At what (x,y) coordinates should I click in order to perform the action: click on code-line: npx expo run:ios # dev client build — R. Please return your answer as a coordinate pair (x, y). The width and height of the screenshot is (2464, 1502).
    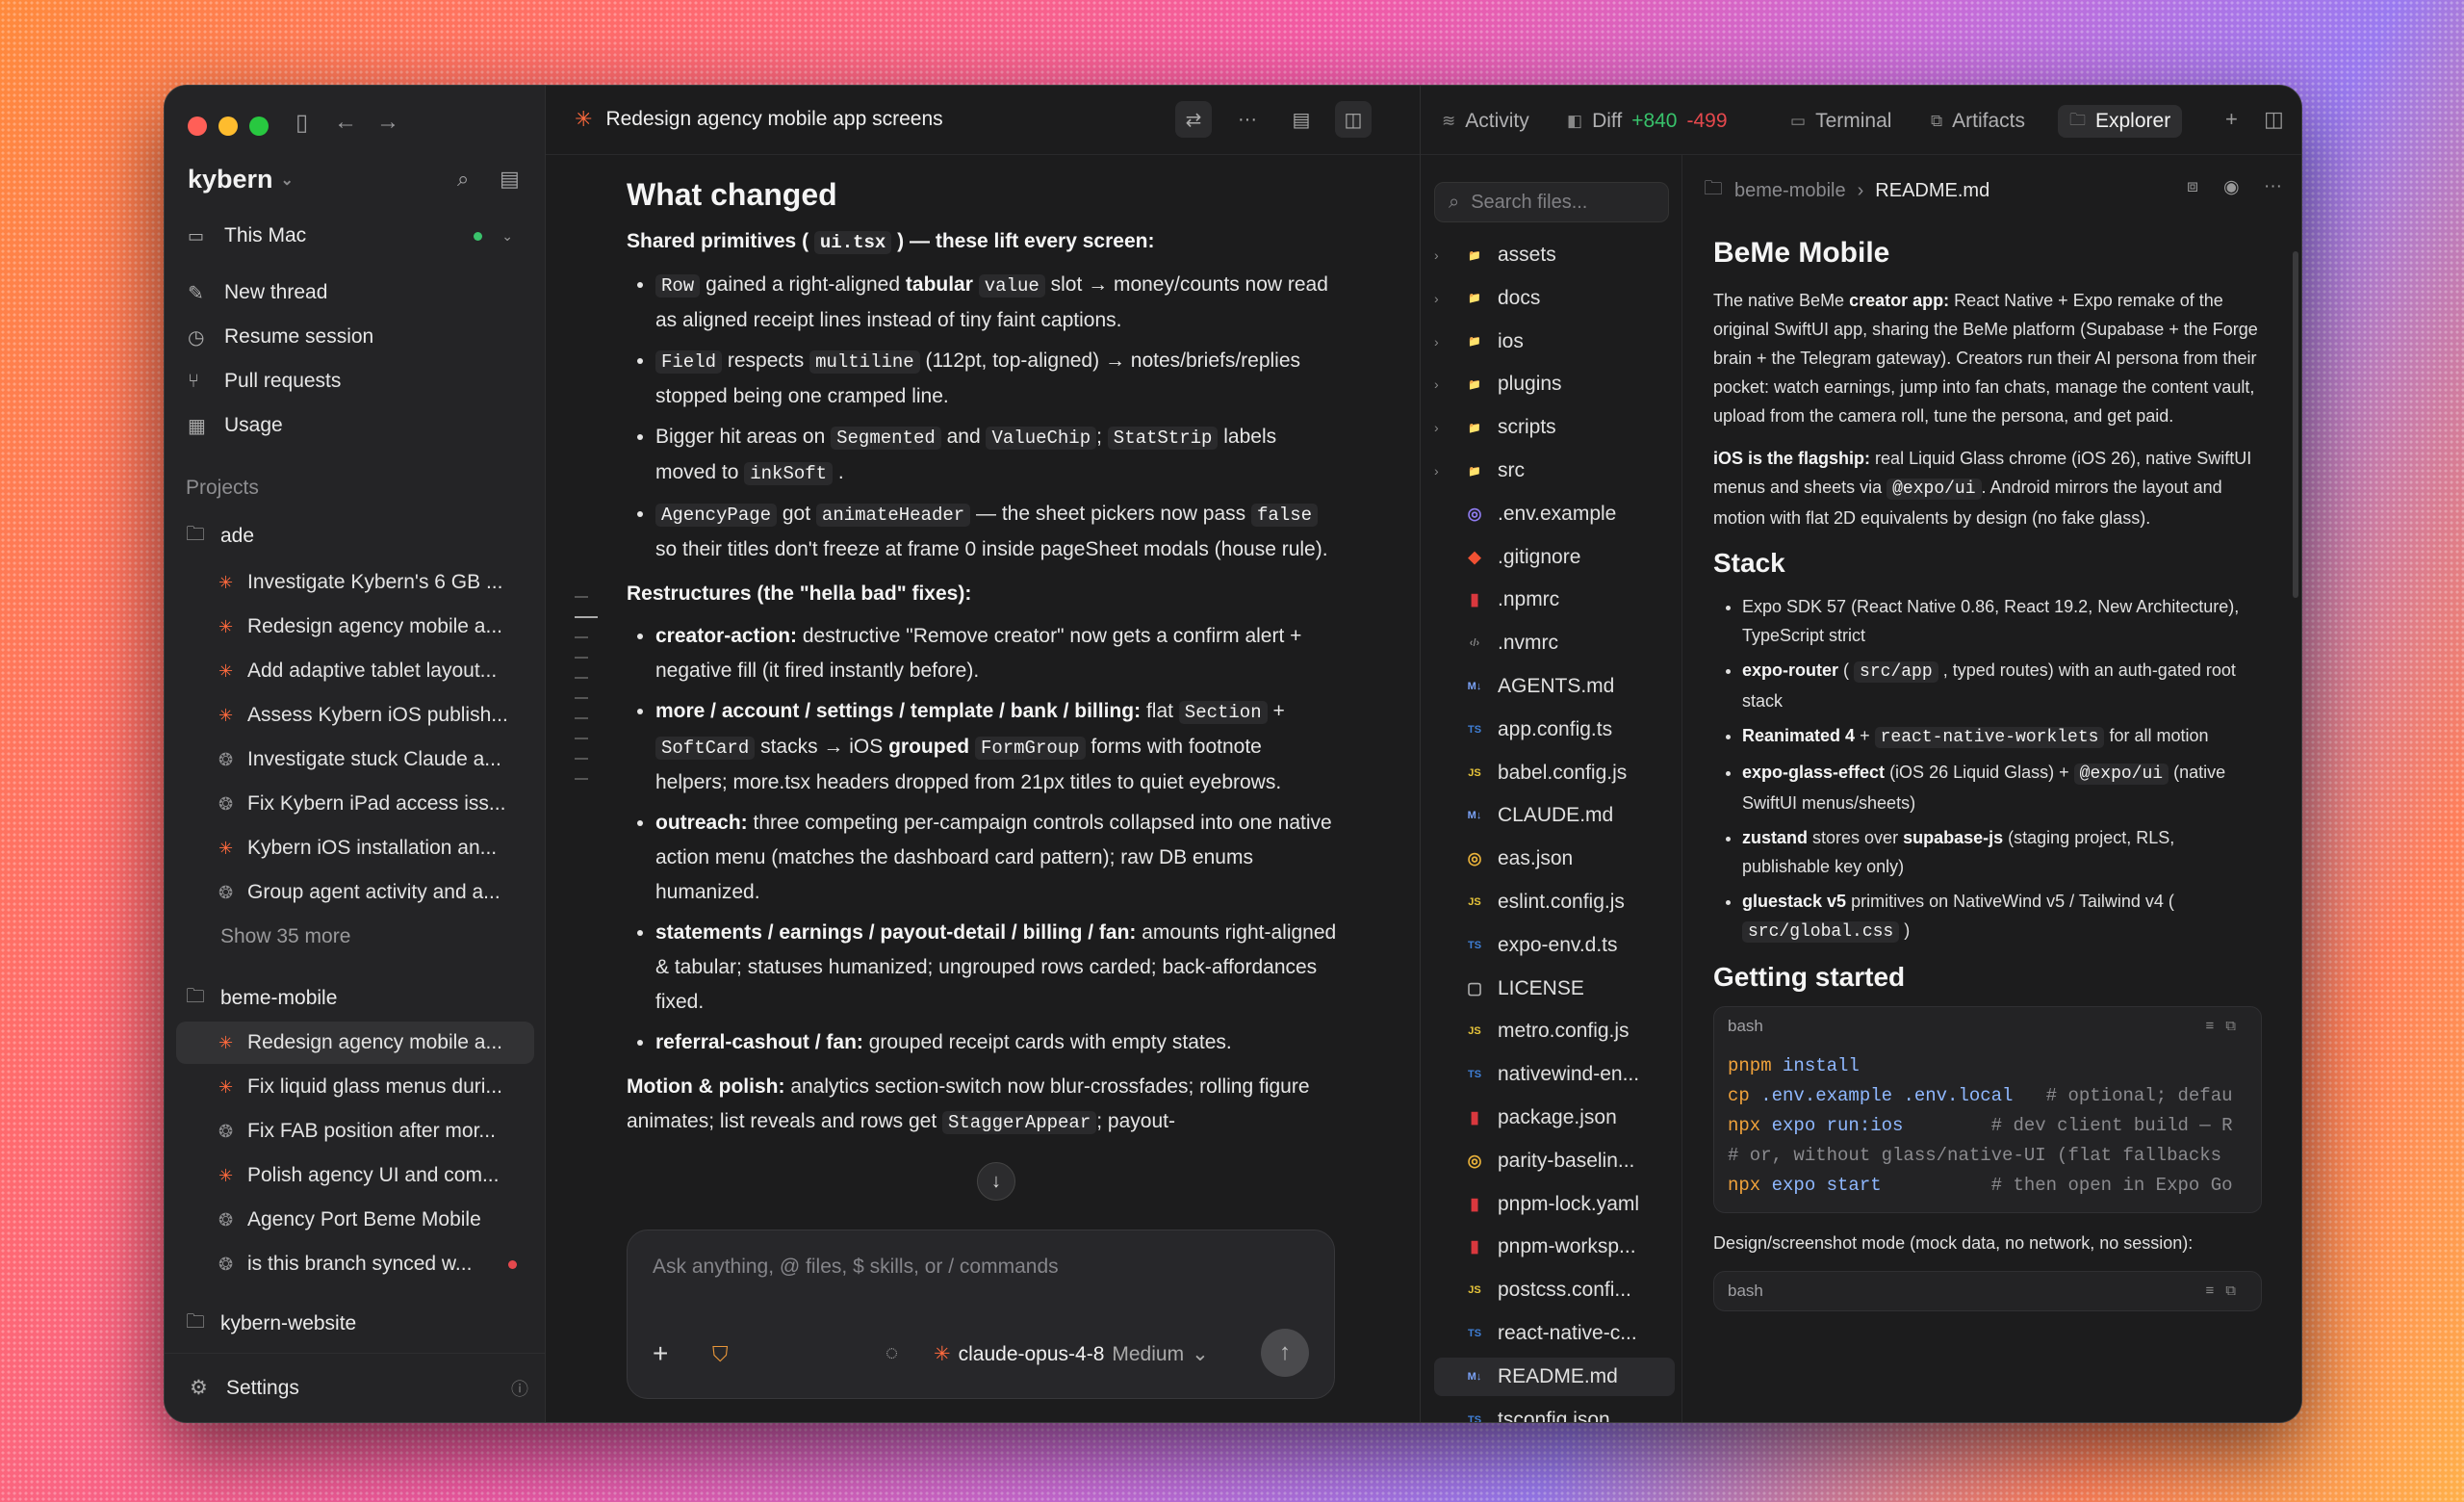
    Looking at the image, I should click on (1987, 1126).